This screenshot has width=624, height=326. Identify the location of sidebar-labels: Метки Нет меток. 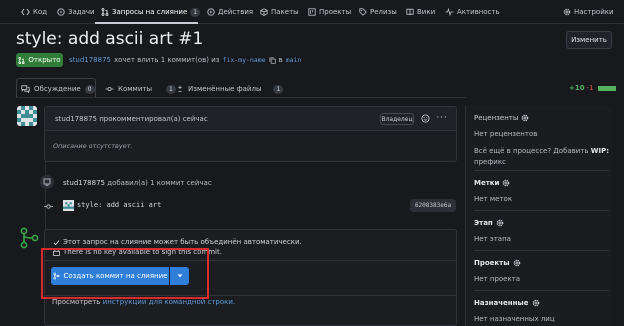
(541, 191).